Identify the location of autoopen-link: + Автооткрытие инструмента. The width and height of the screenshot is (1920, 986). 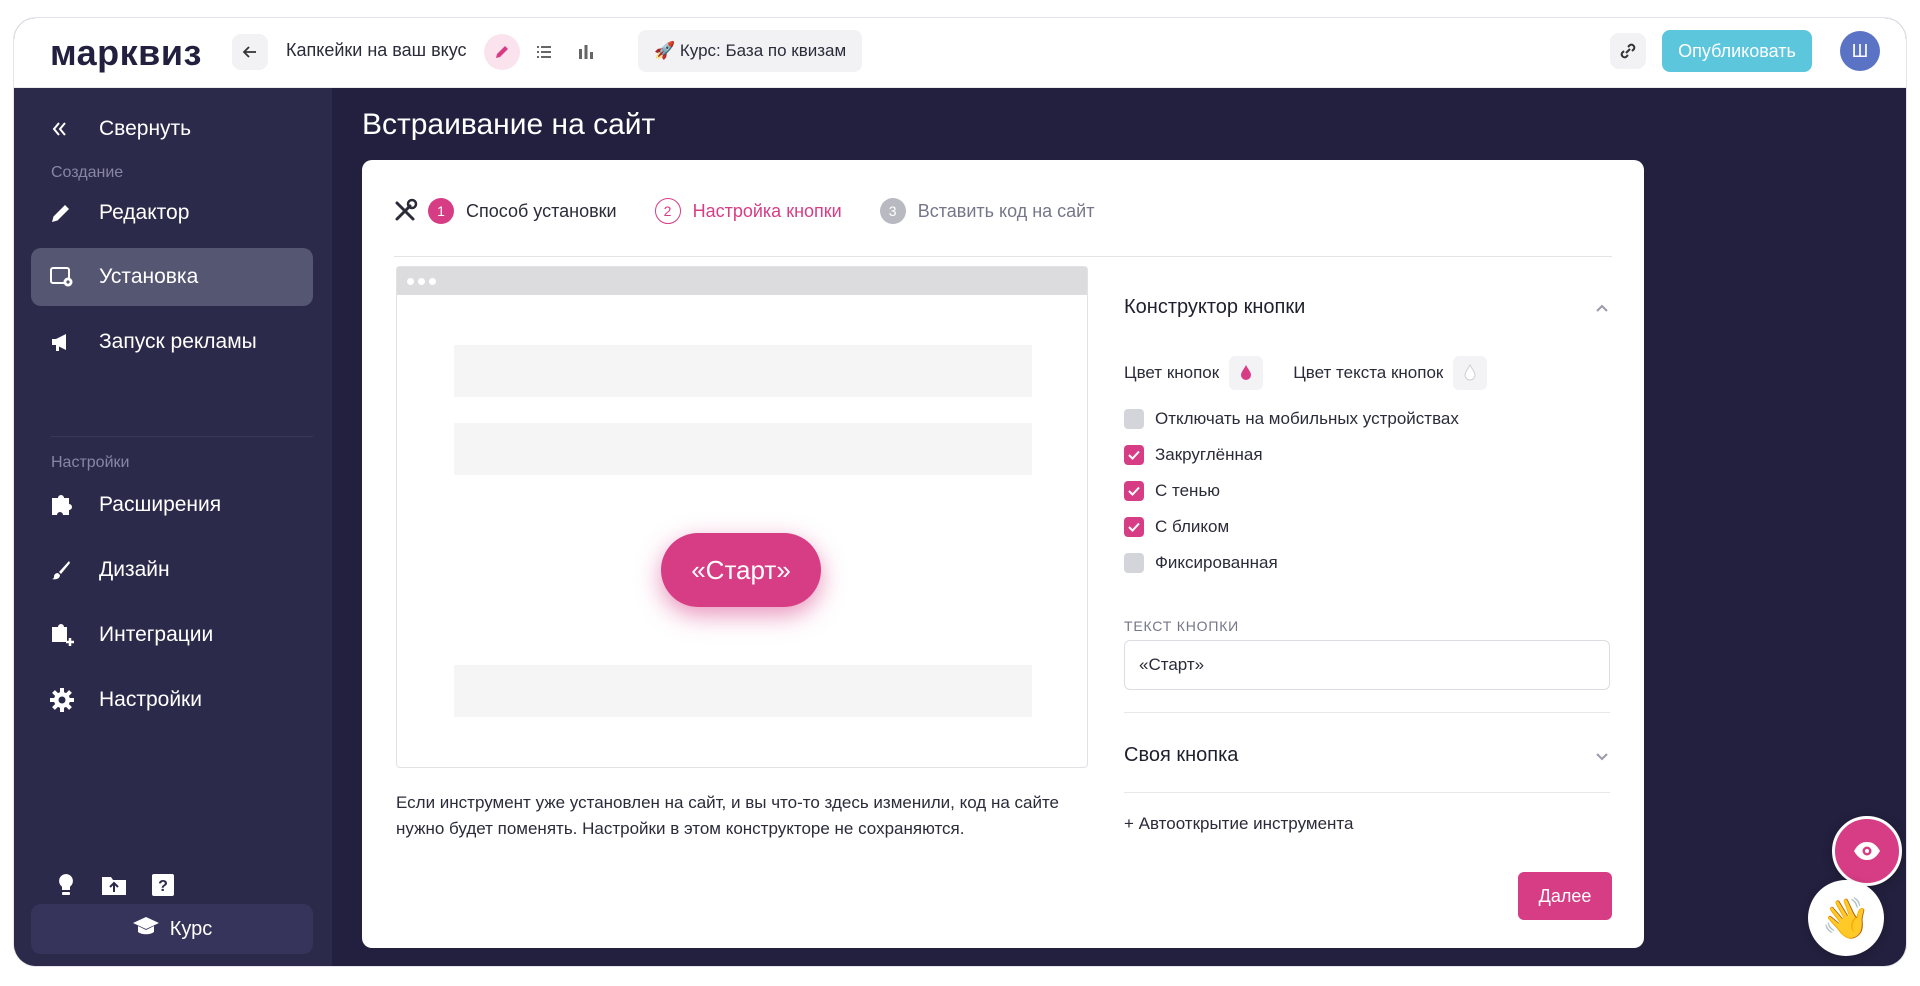
(1238, 824).